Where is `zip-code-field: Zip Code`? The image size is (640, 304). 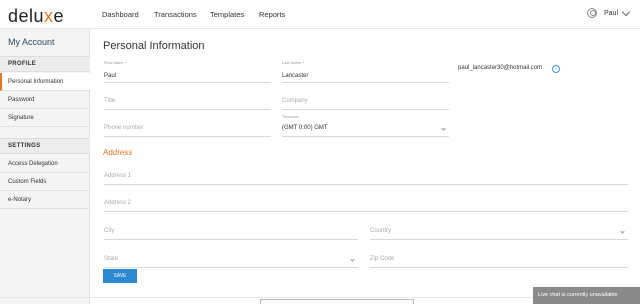 zip-code-field: Zip Code is located at coordinates (499, 260).